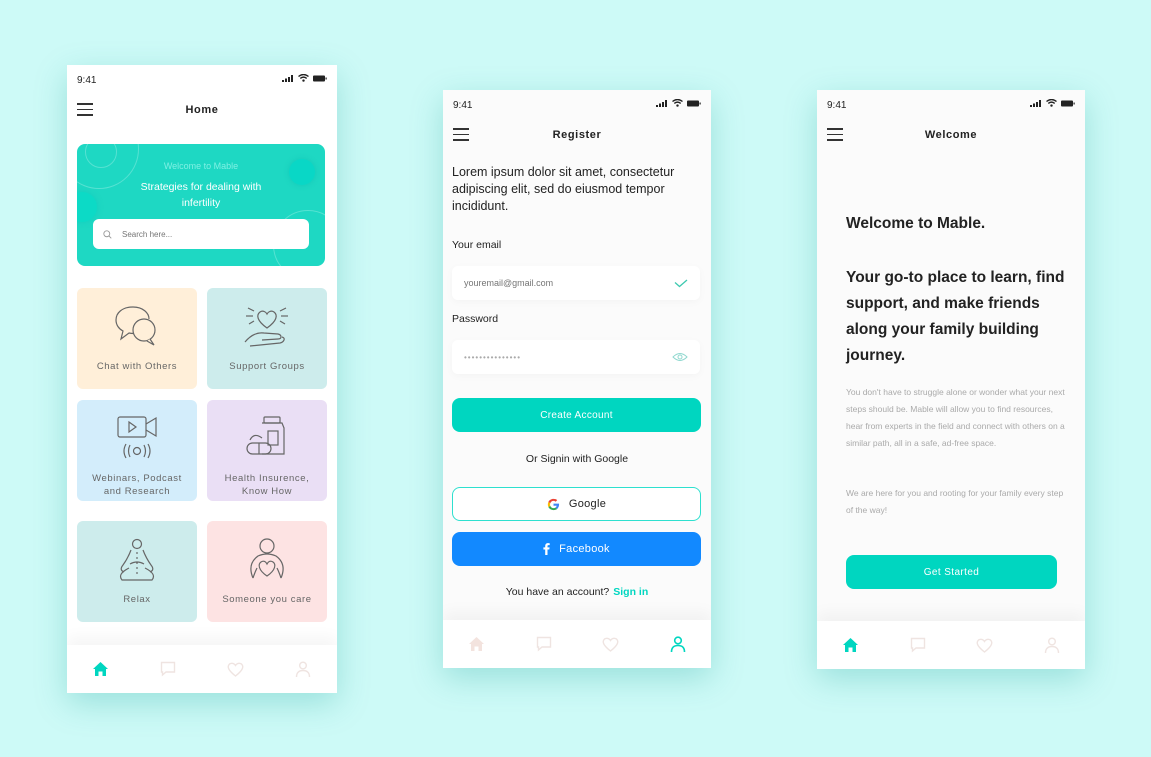 Image resolution: width=1151 pixels, height=757 pixels. I want to click on have-account-row: You have an account? Sign in, so click(577, 592).